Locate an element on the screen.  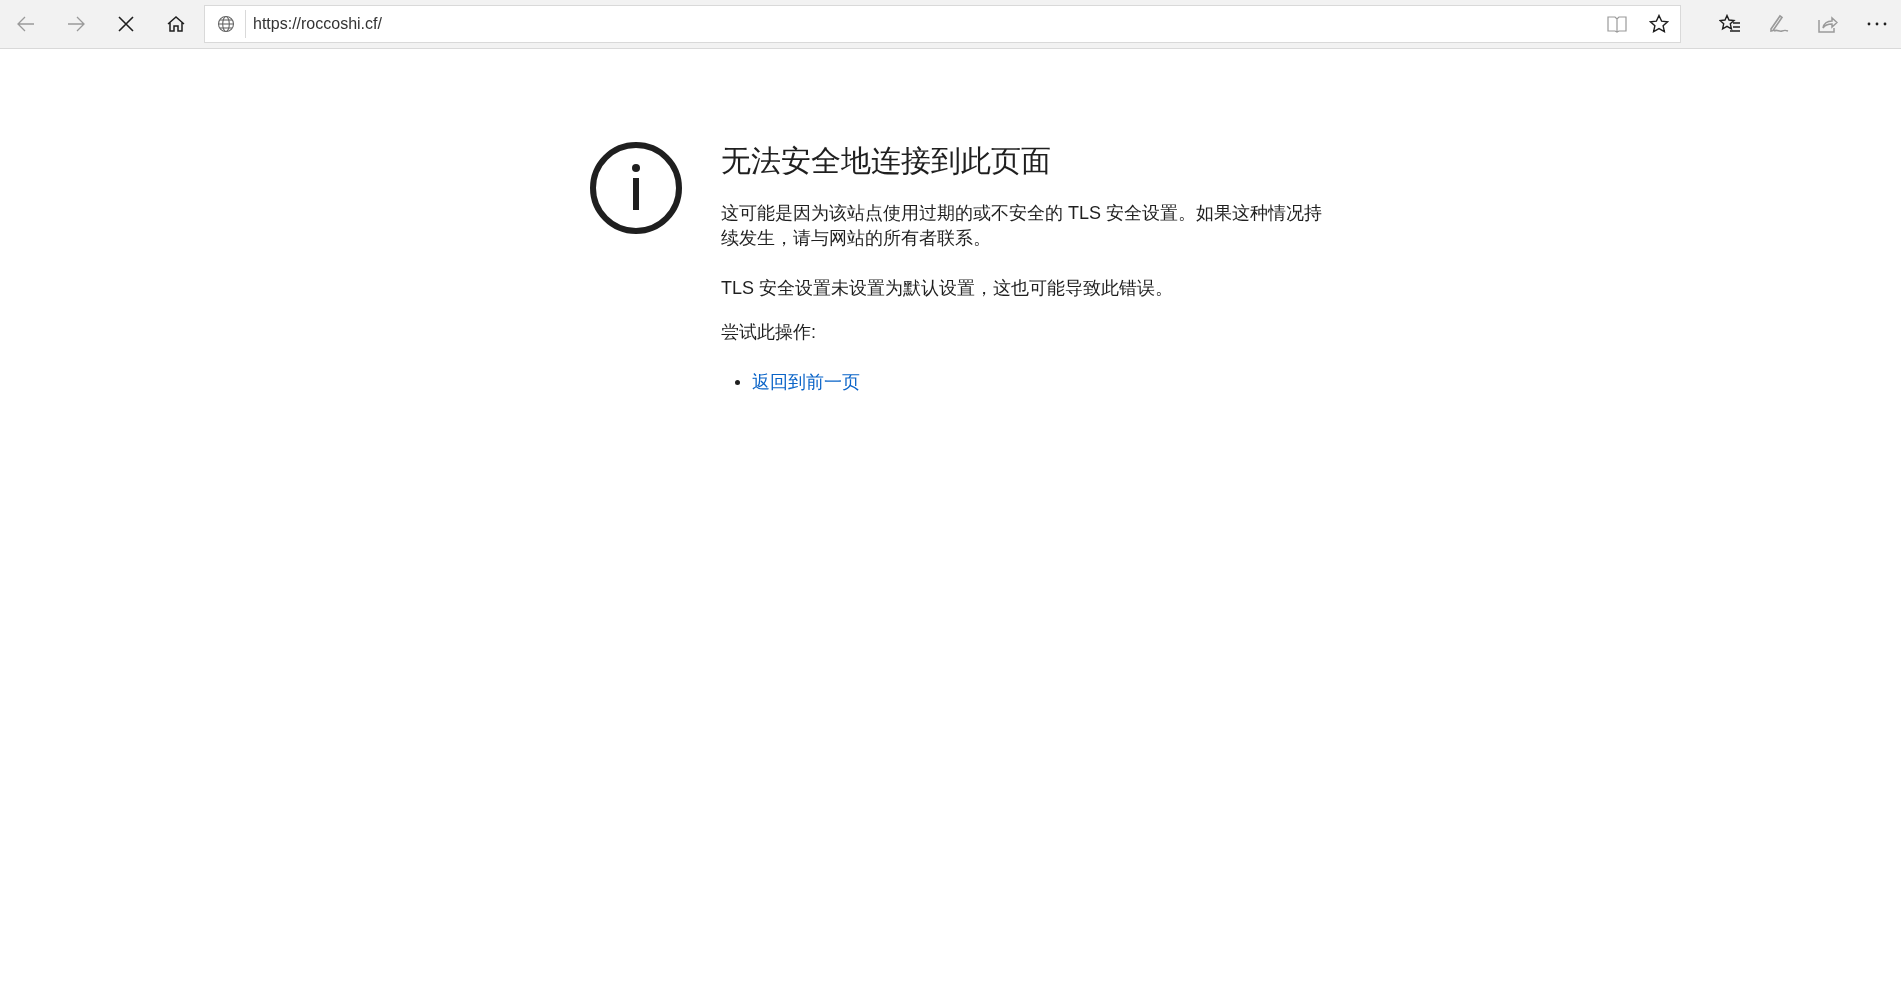
prompt-text: 尝试此操作: is located at coordinates (769, 332).